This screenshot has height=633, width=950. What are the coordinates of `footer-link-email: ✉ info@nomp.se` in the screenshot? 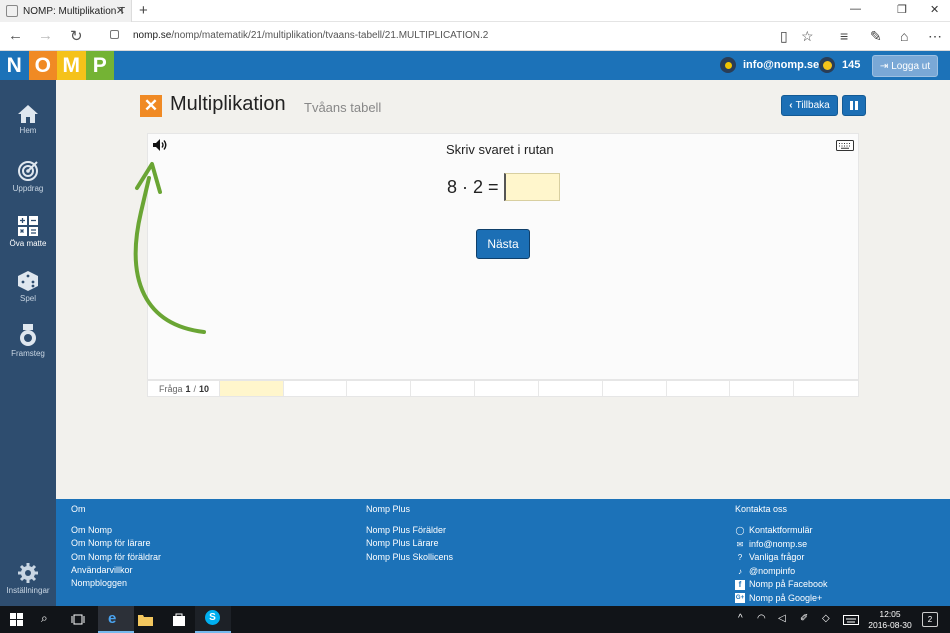 It's located at (781, 545).